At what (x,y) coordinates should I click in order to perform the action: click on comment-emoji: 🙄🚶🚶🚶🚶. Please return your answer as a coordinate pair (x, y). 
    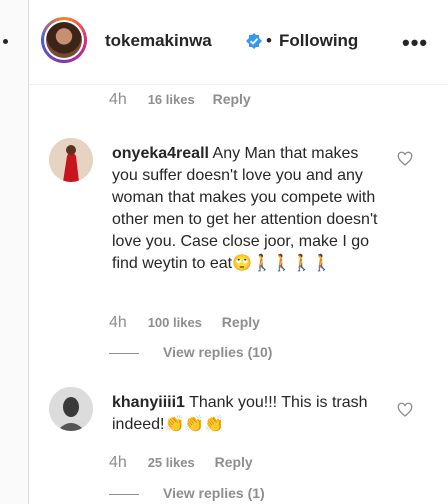
    Looking at the image, I should click on (282, 263).